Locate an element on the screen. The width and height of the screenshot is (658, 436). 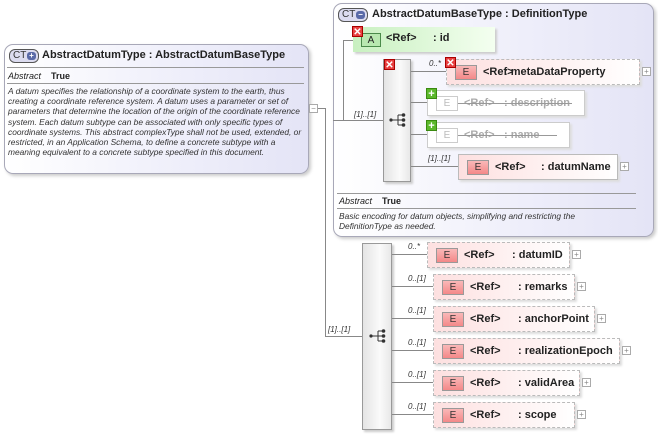
element-name: : remarks is located at coordinates (543, 287).